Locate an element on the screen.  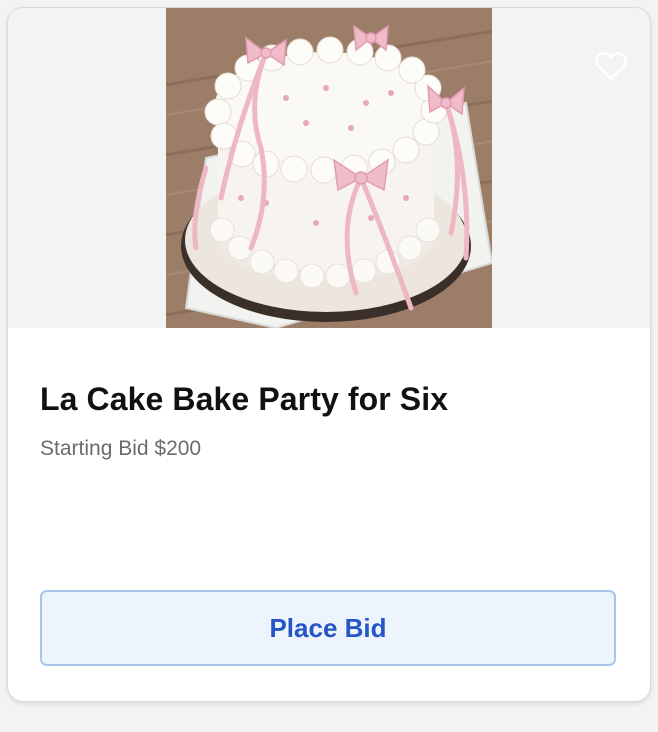
place-bid-button: Place Bid is located at coordinates (328, 628).